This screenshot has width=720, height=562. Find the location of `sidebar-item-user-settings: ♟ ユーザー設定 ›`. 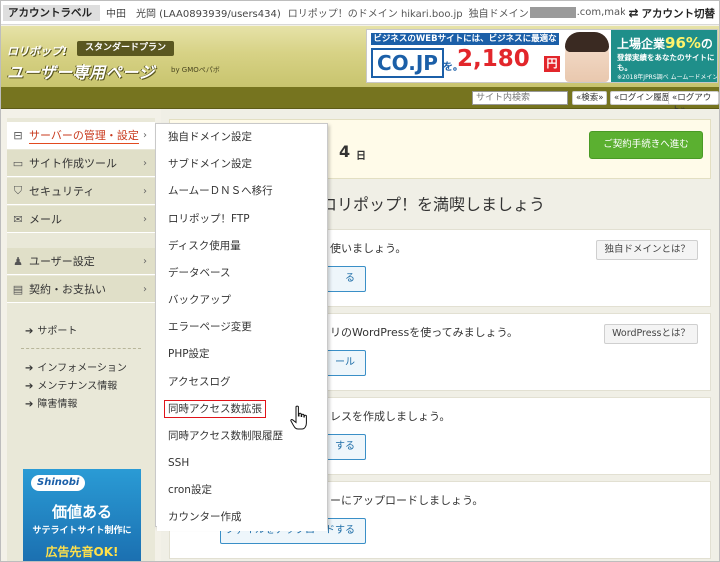

sidebar-item-user-settings: ♟ ユーザー設定 › is located at coordinates (81, 261).